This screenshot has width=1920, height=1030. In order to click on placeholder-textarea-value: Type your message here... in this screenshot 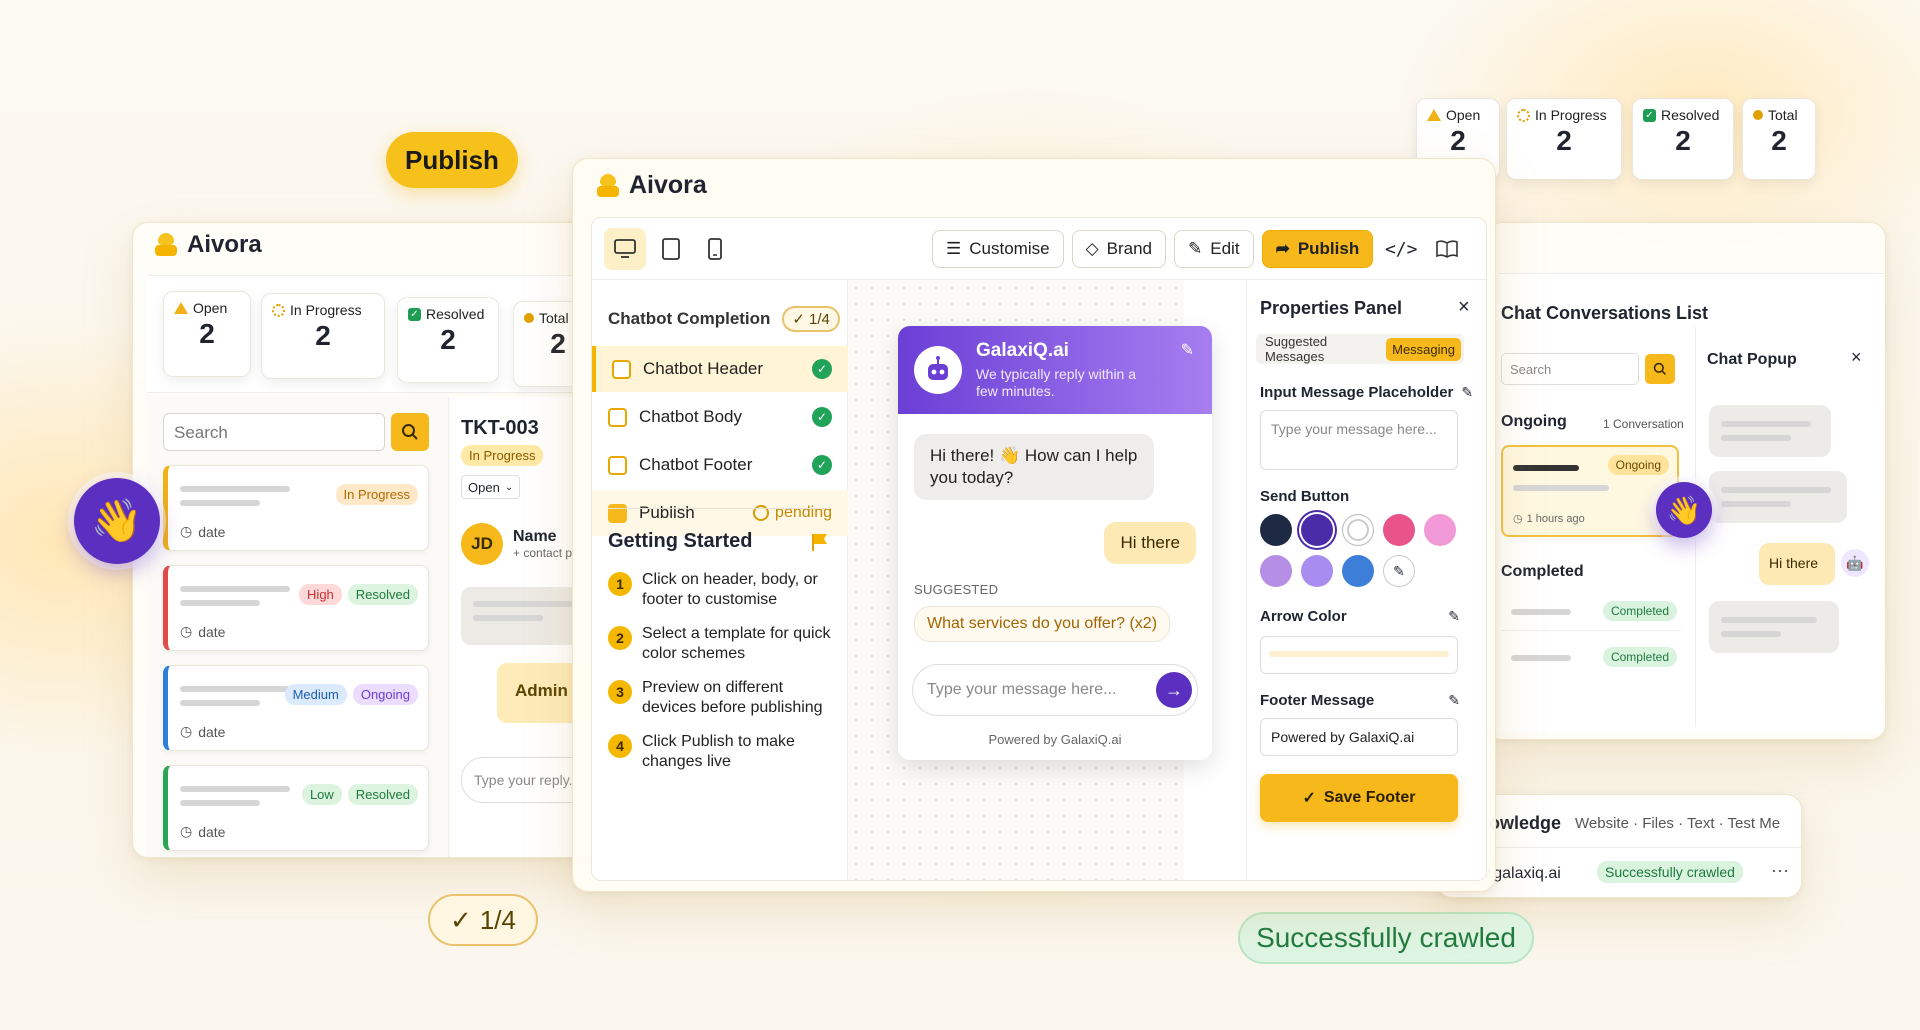, I will do `click(1354, 429)`.